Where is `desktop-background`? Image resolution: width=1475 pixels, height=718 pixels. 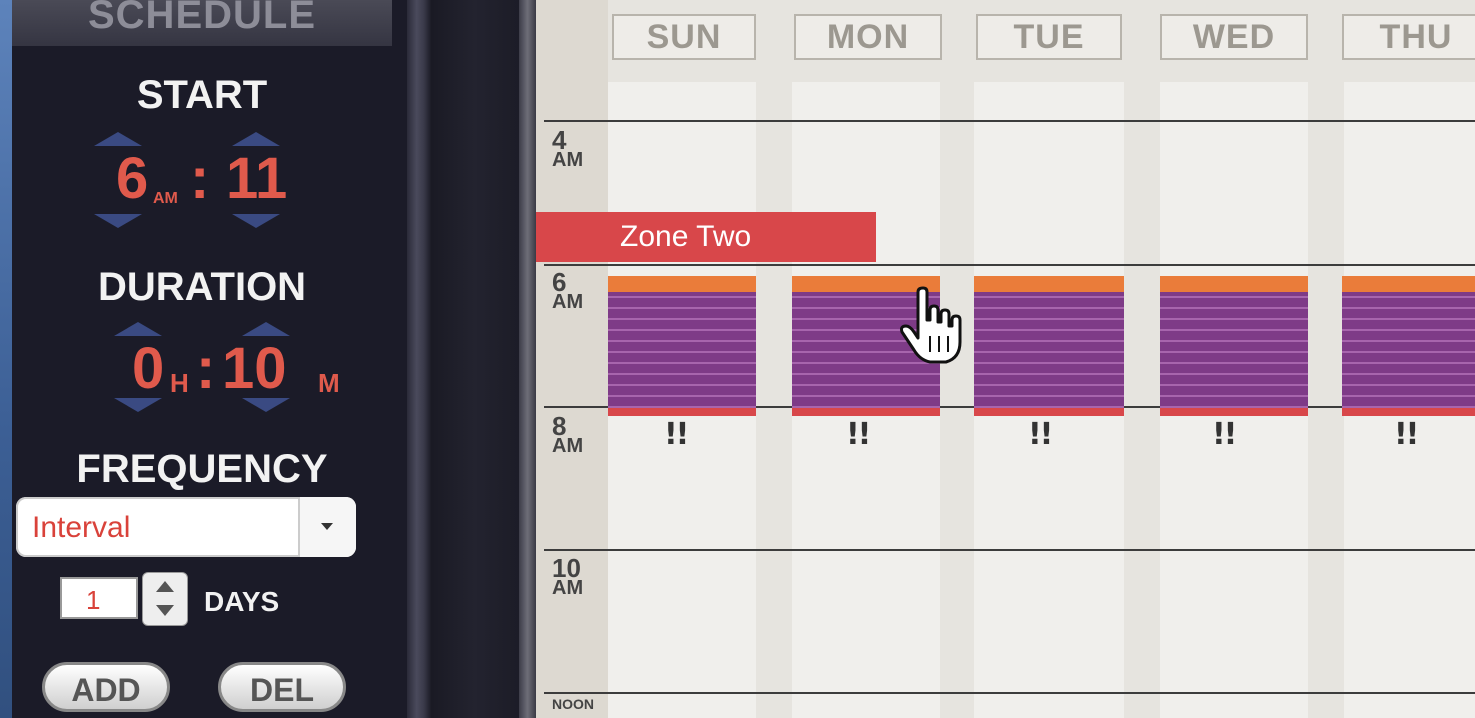 desktop-background is located at coordinates (6, 359).